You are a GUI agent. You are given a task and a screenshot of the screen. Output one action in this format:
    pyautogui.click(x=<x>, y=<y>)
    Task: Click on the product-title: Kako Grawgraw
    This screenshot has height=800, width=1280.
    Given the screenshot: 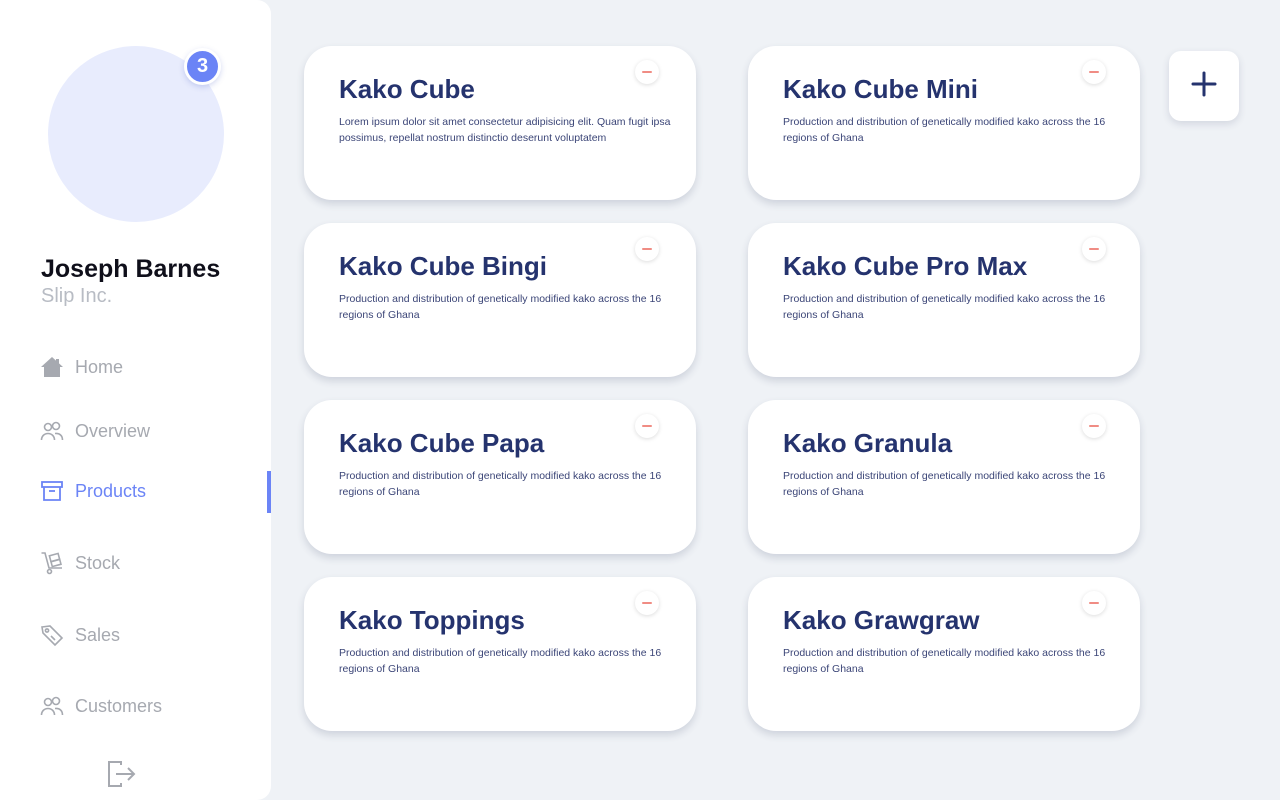 What is the action you would take?
    pyautogui.click(x=881, y=620)
    